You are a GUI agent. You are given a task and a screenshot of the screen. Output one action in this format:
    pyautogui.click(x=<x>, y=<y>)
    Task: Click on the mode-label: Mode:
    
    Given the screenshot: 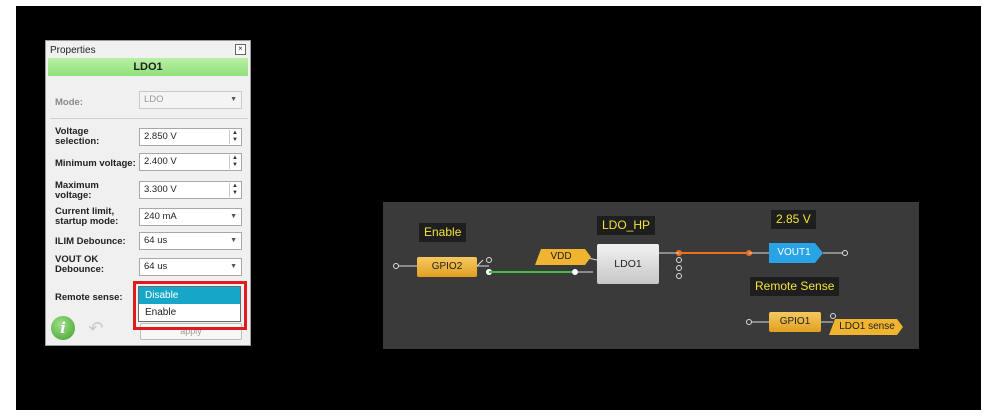 What is the action you would take?
    pyautogui.click(x=69, y=102)
    